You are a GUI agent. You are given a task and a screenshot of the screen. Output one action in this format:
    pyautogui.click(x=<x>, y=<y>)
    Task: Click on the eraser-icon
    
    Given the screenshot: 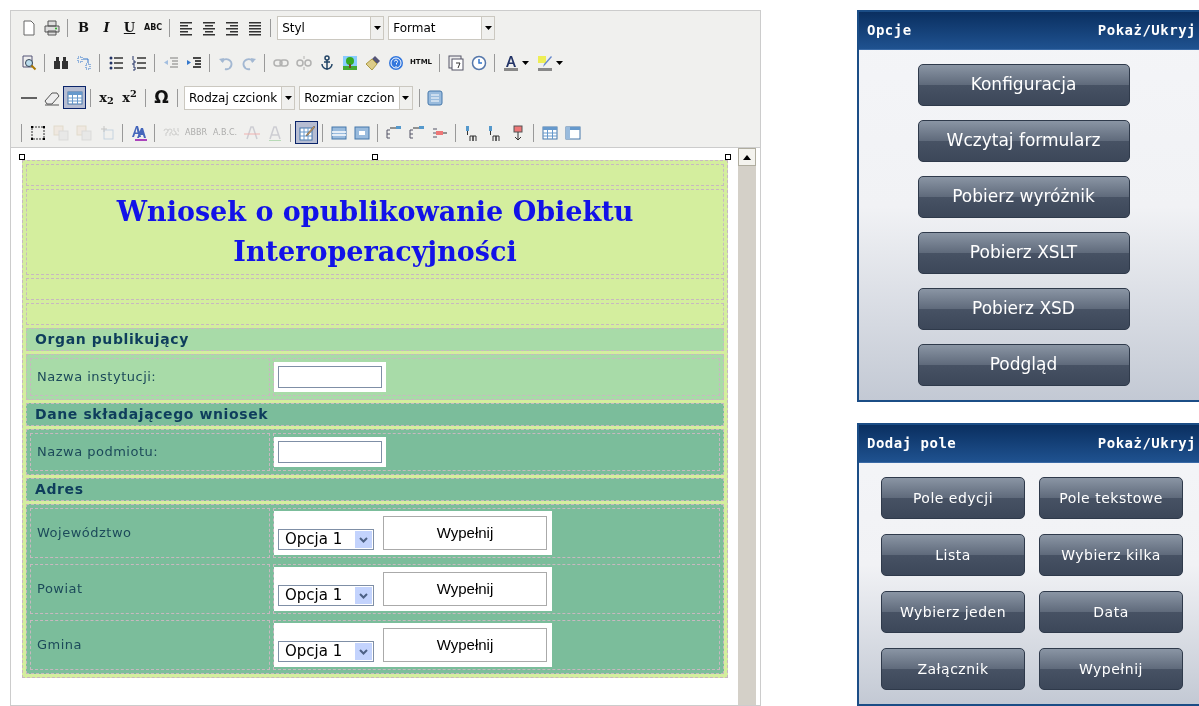 What is the action you would take?
    pyautogui.click(x=51, y=97)
    